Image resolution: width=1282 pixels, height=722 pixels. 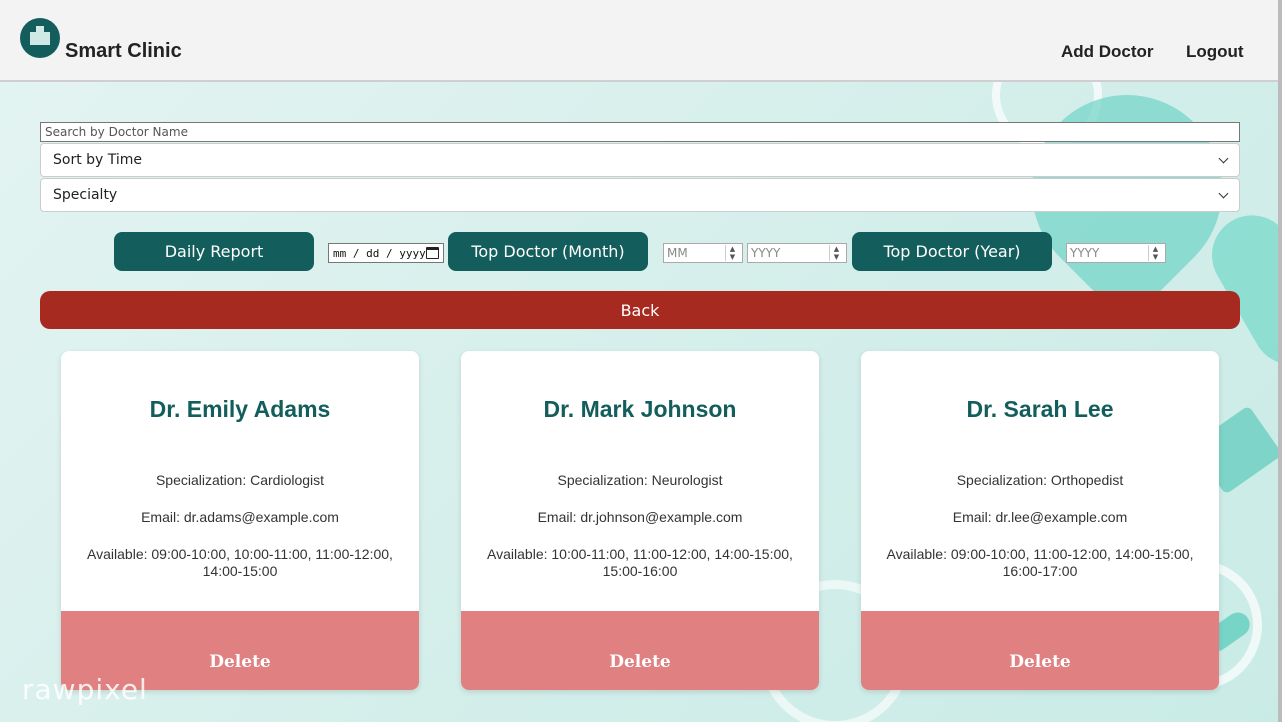 What do you see at coordinates (766, 253) in the screenshot?
I see `month-year-placeholder: YYYY` at bounding box center [766, 253].